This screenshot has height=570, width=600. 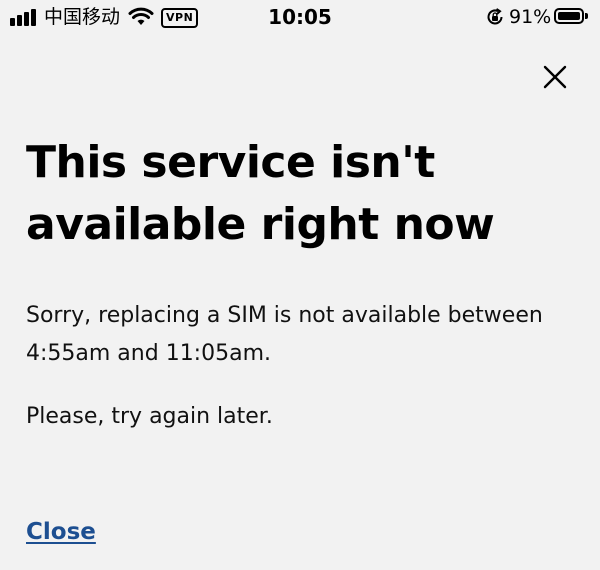 What do you see at coordinates (149, 416) in the screenshot?
I see `retry-message: Please, try again later.` at bounding box center [149, 416].